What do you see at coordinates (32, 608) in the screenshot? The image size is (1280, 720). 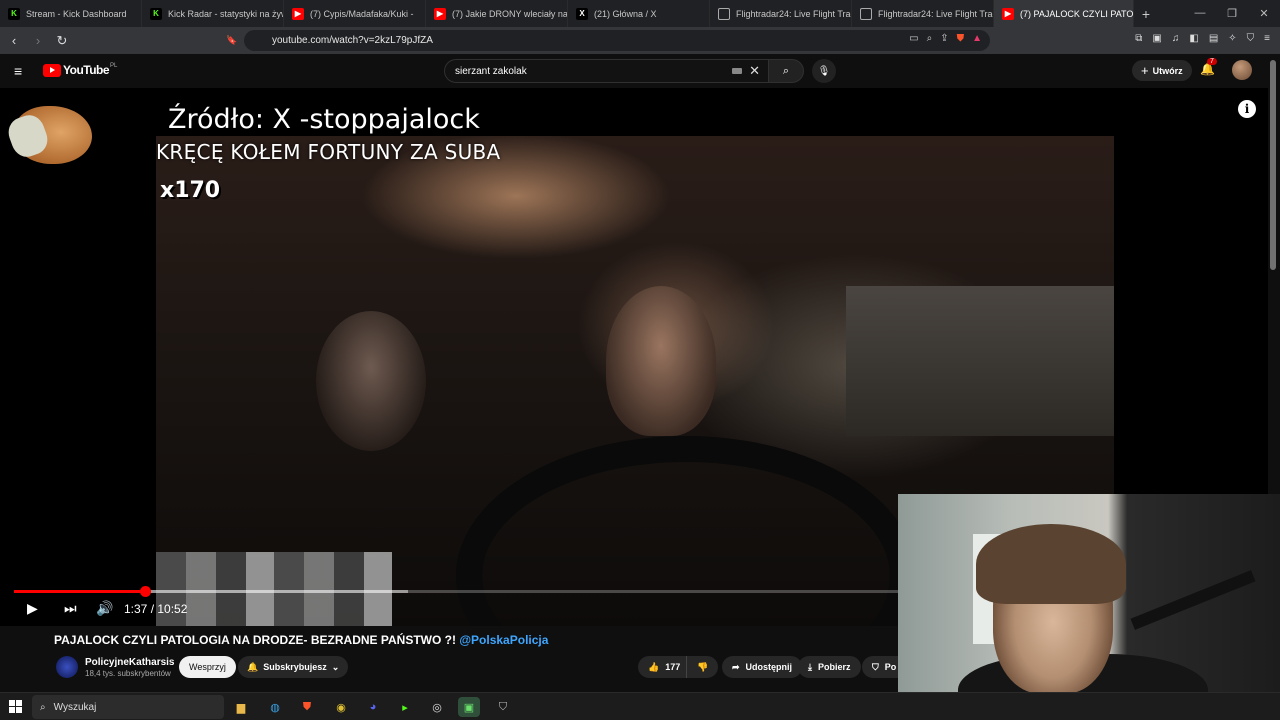 I see `play-icon: ▶` at bounding box center [32, 608].